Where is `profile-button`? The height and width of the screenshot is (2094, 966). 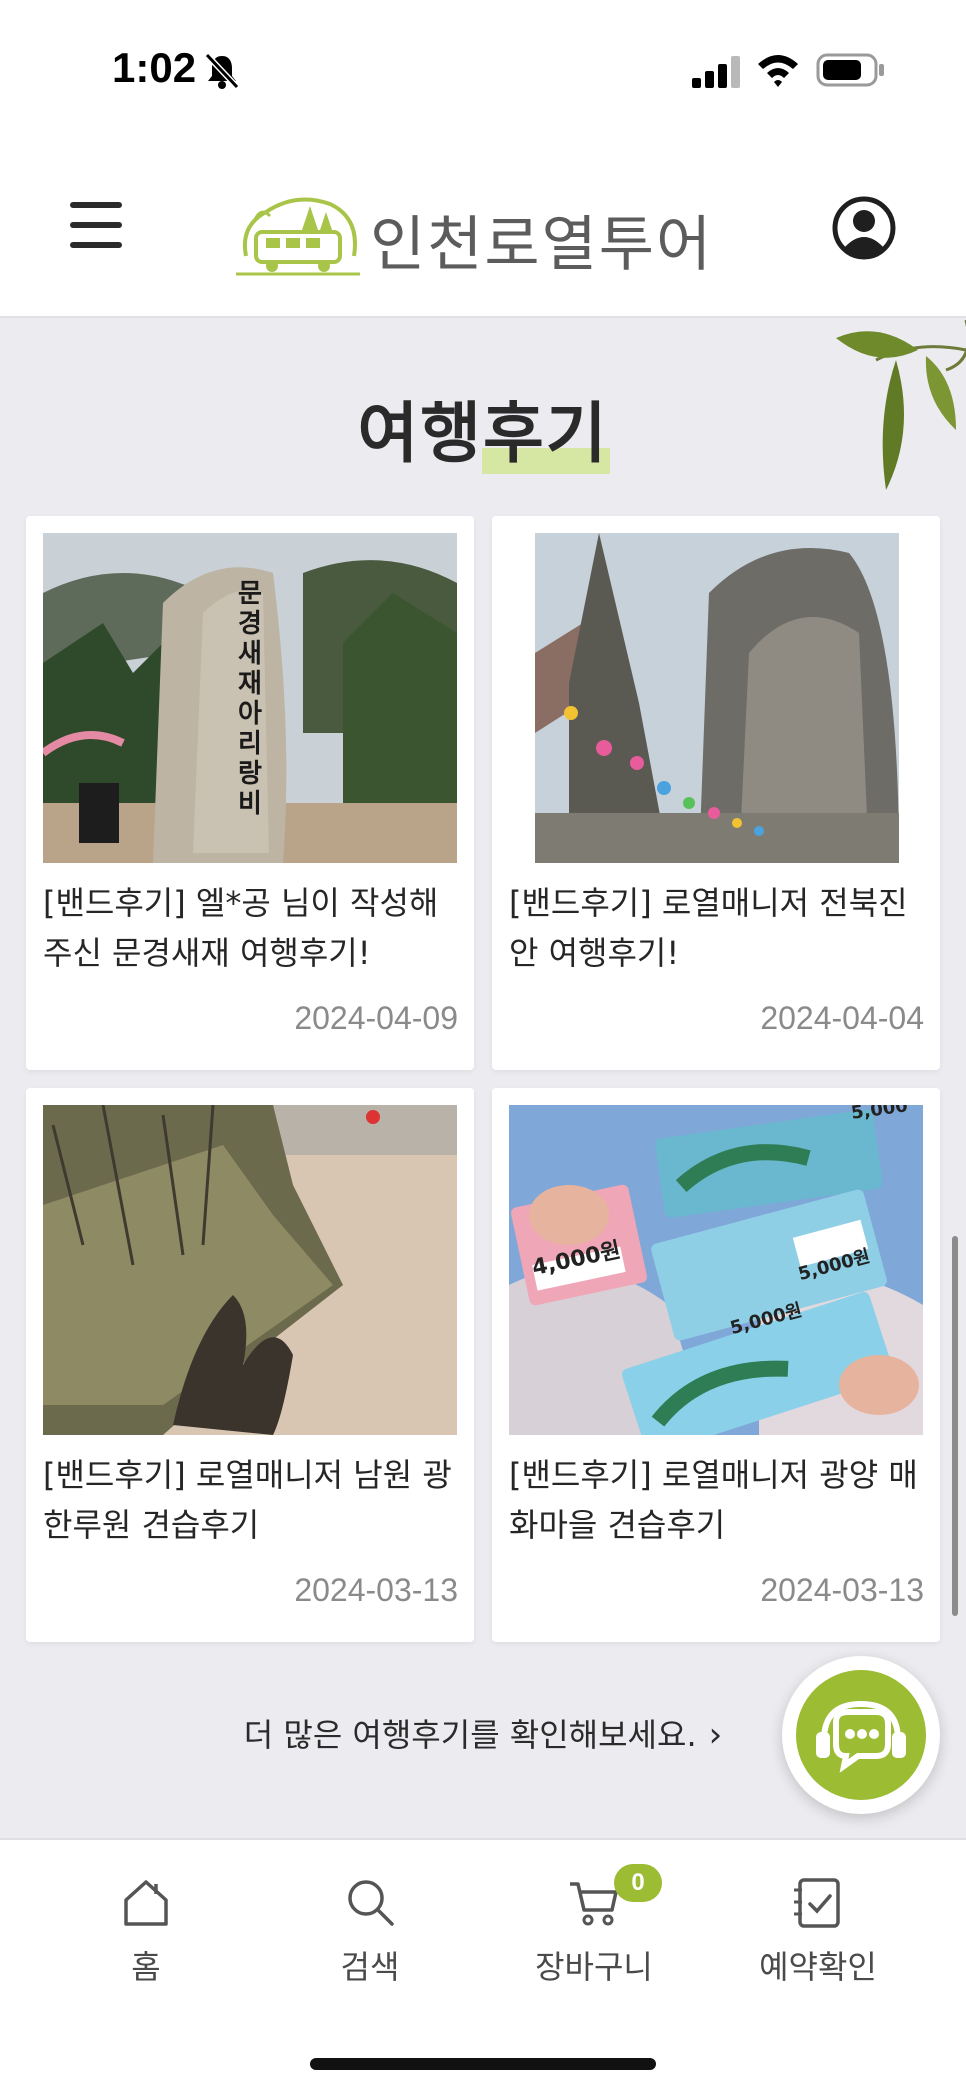 profile-button is located at coordinates (864, 228).